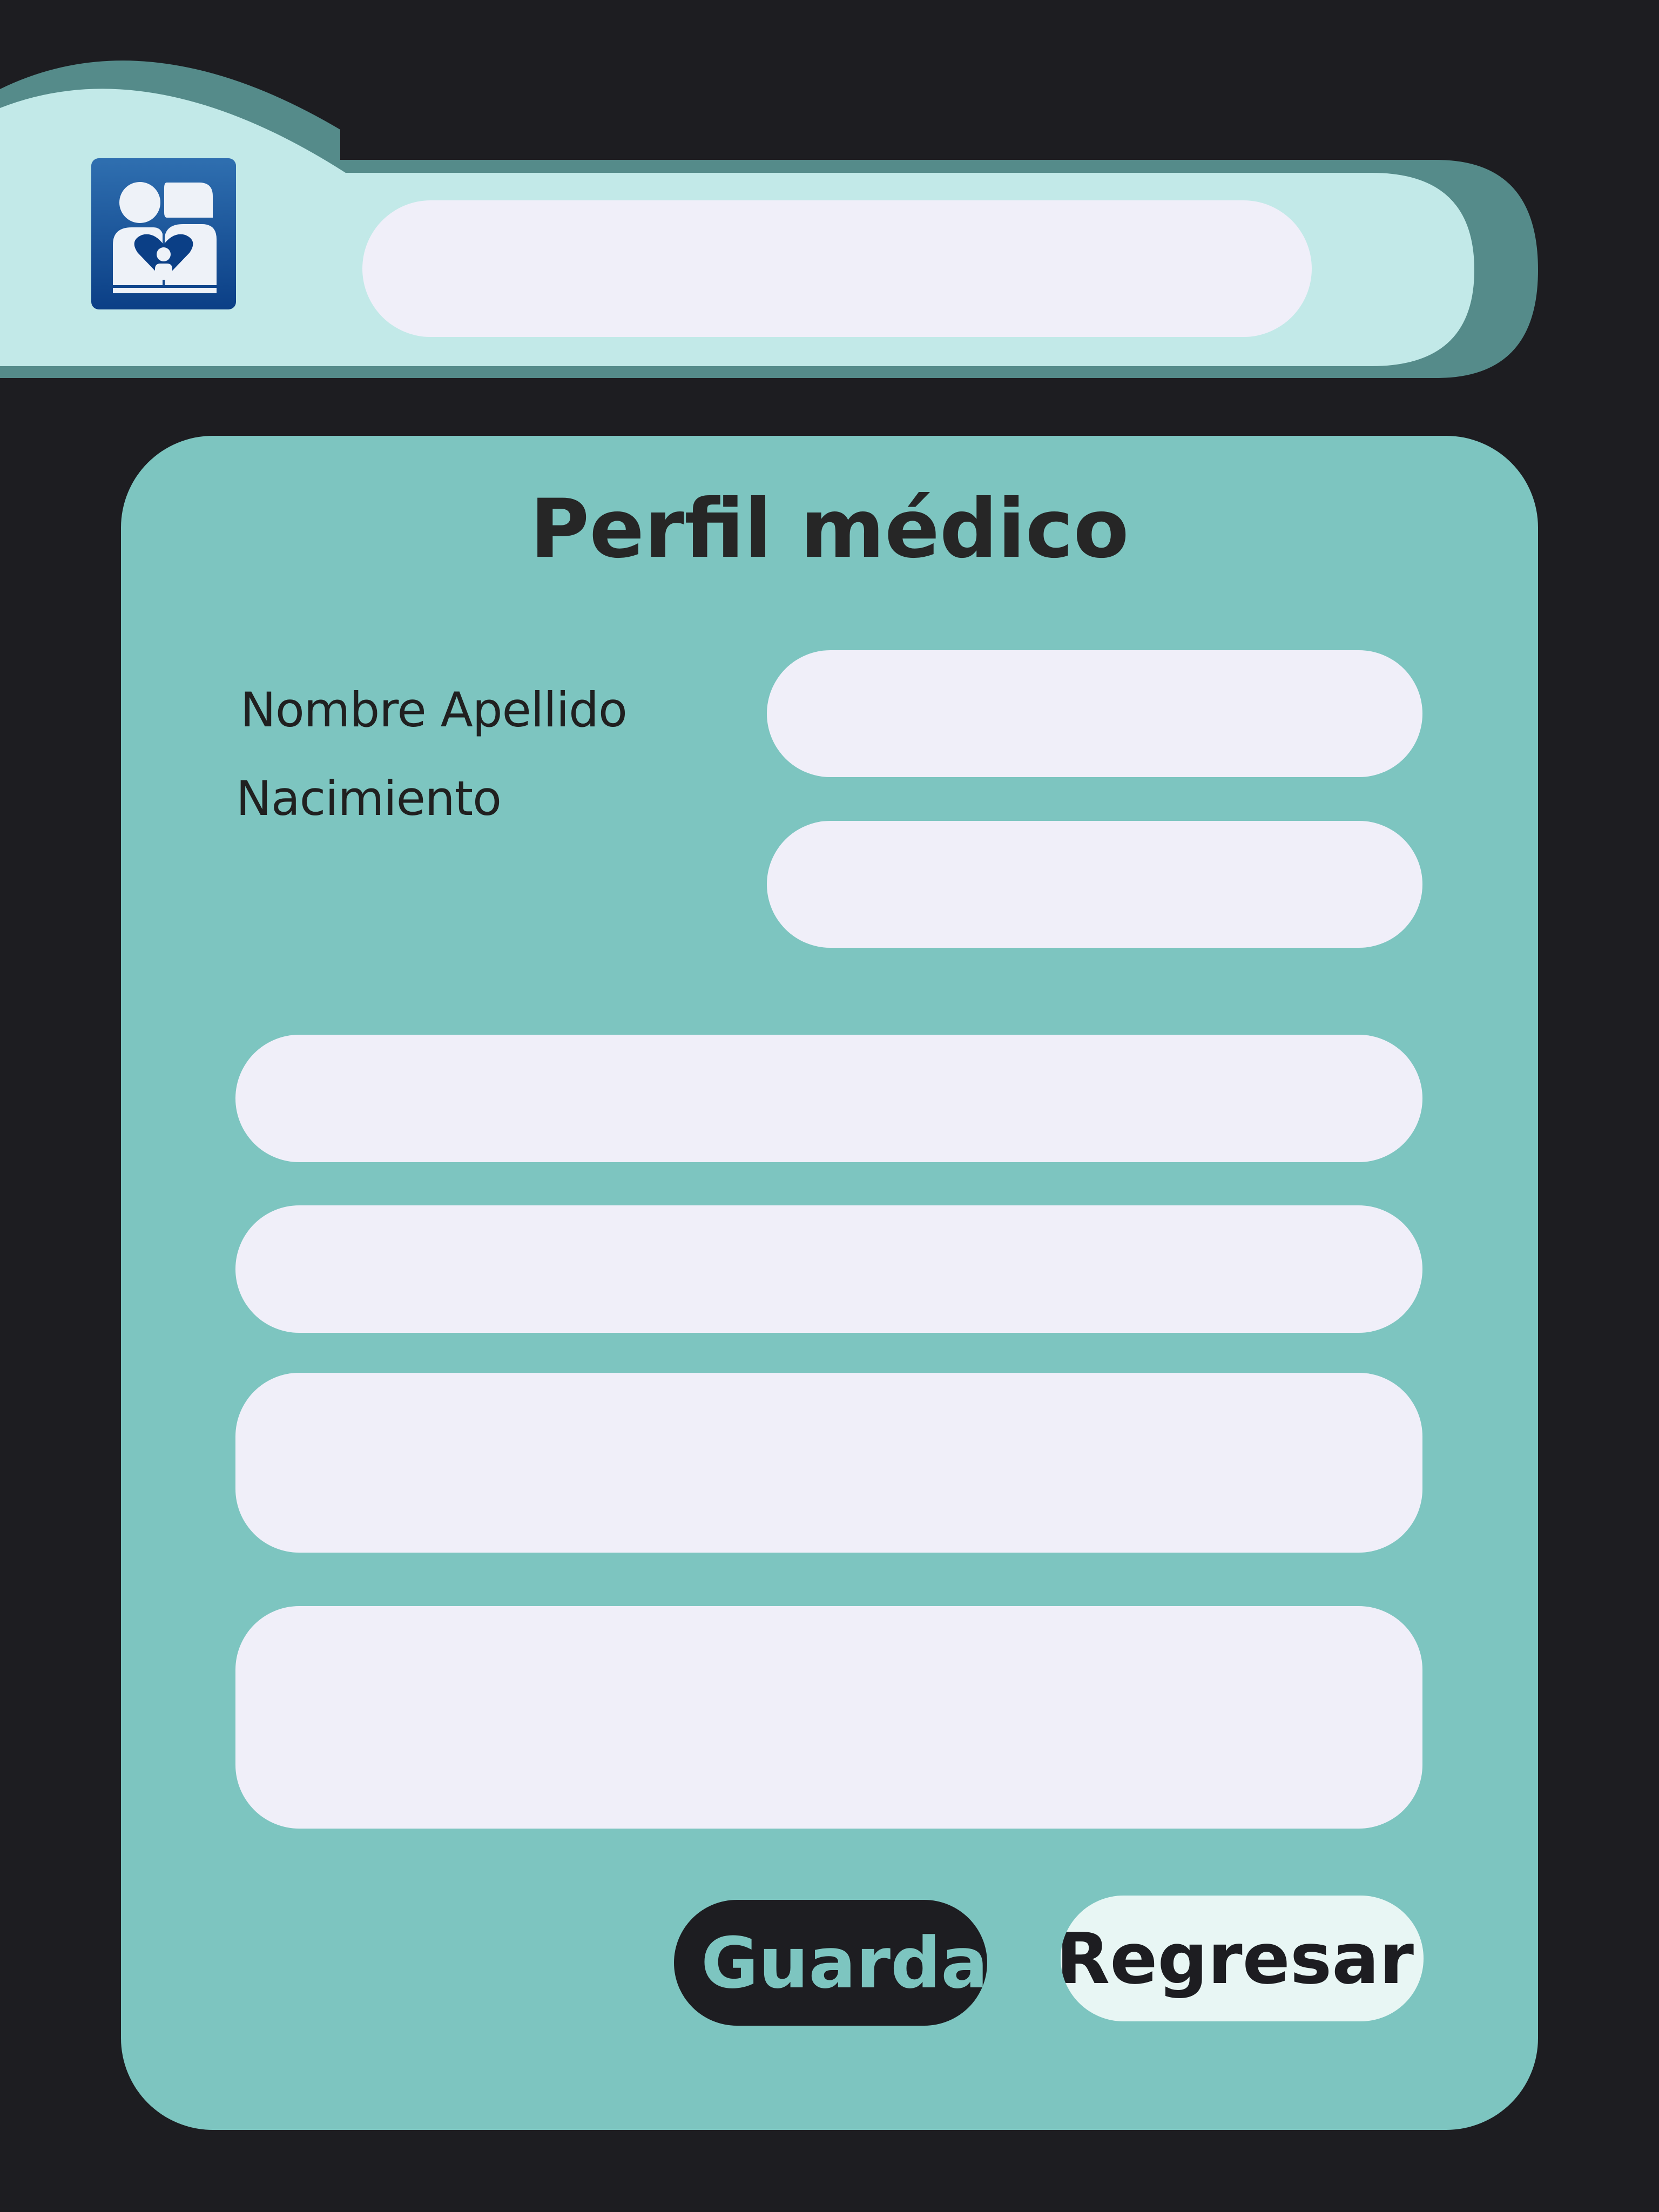  What do you see at coordinates (829, 529) in the screenshot?
I see `page-title: Perfil médico` at bounding box center [829, 529].